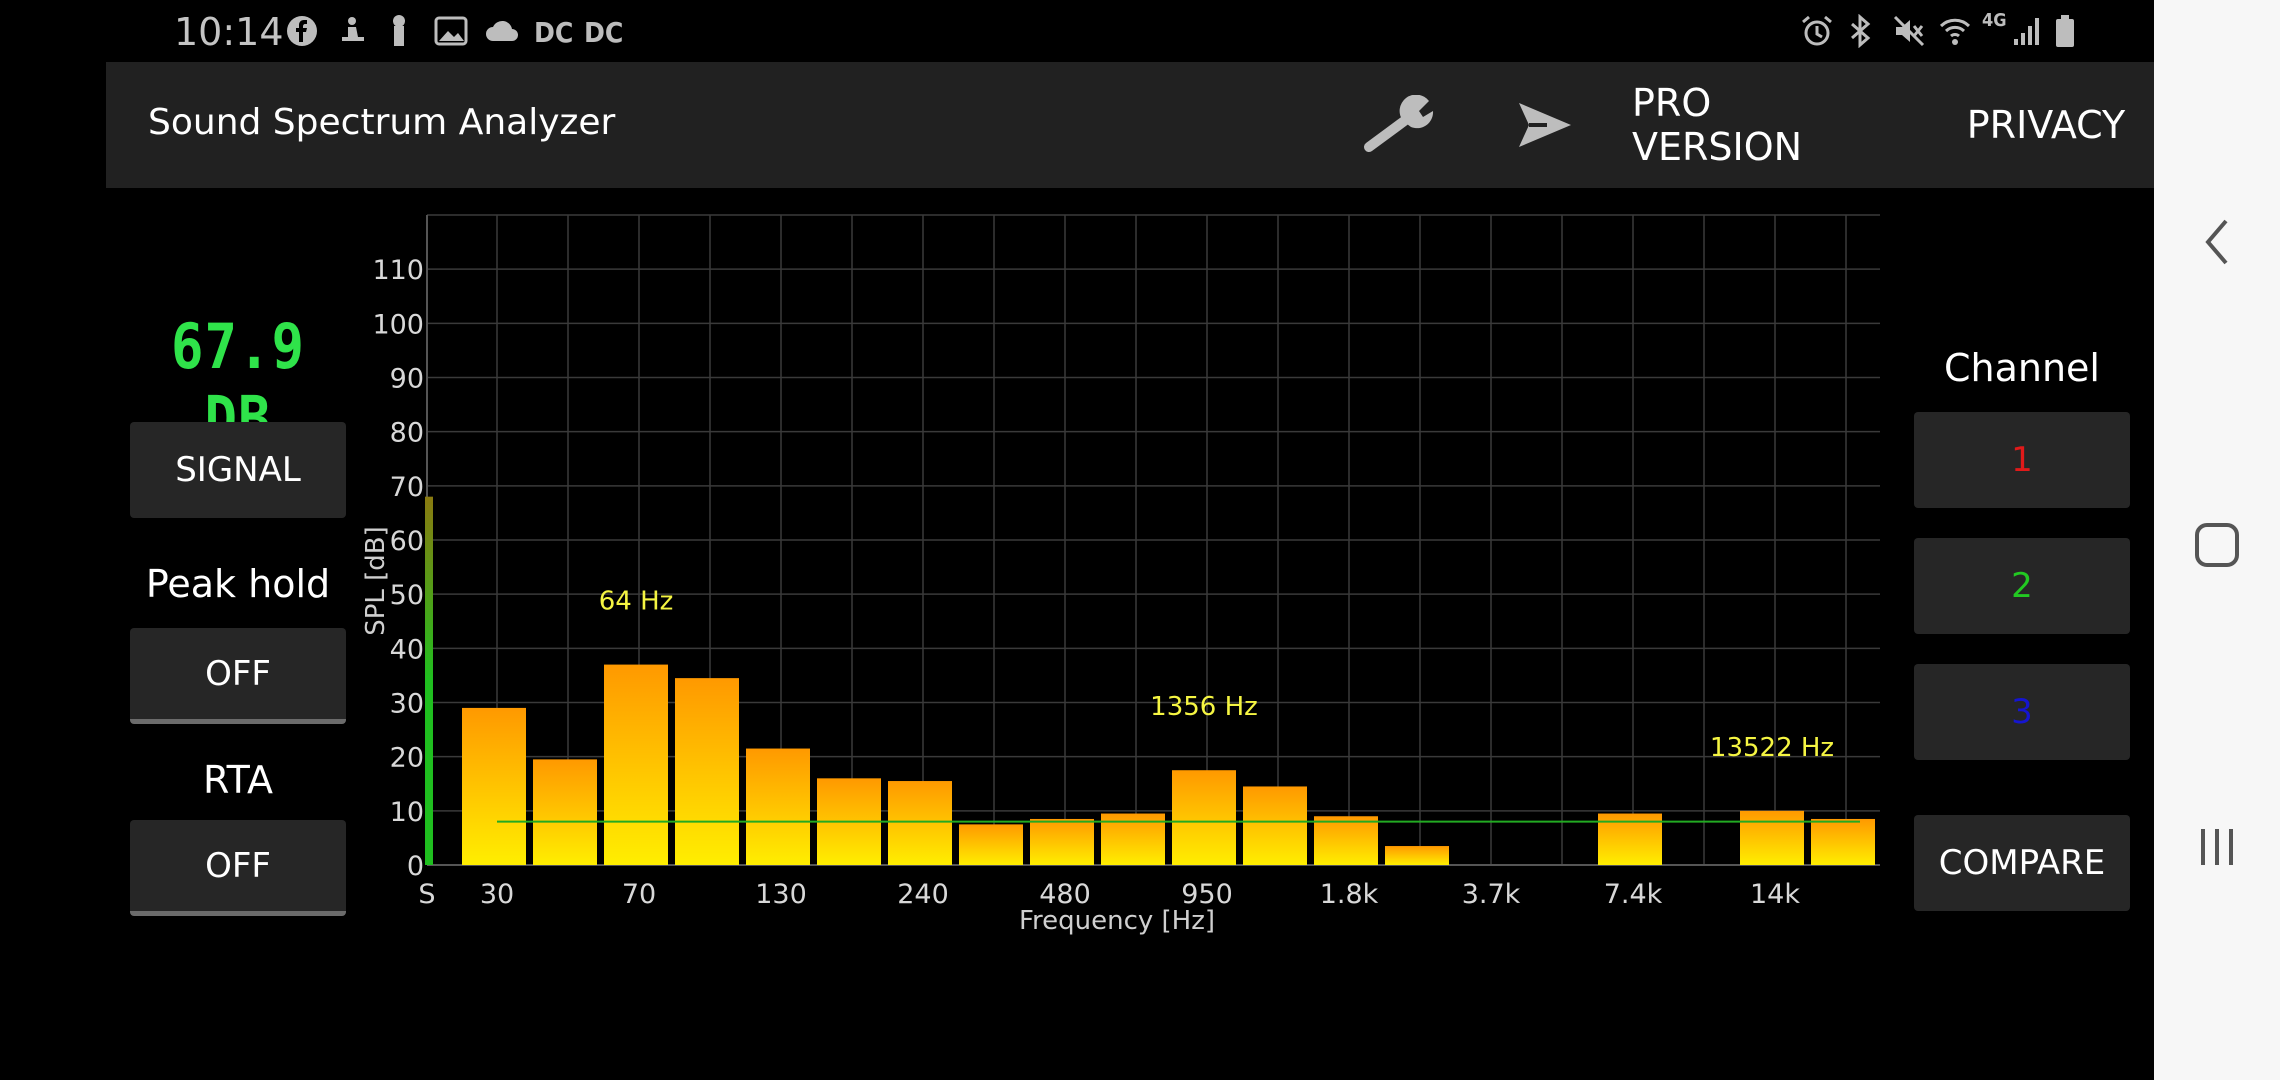 The image size is (2280, 1080). I want to click on y-tick-label: 60, so click(407, 541).